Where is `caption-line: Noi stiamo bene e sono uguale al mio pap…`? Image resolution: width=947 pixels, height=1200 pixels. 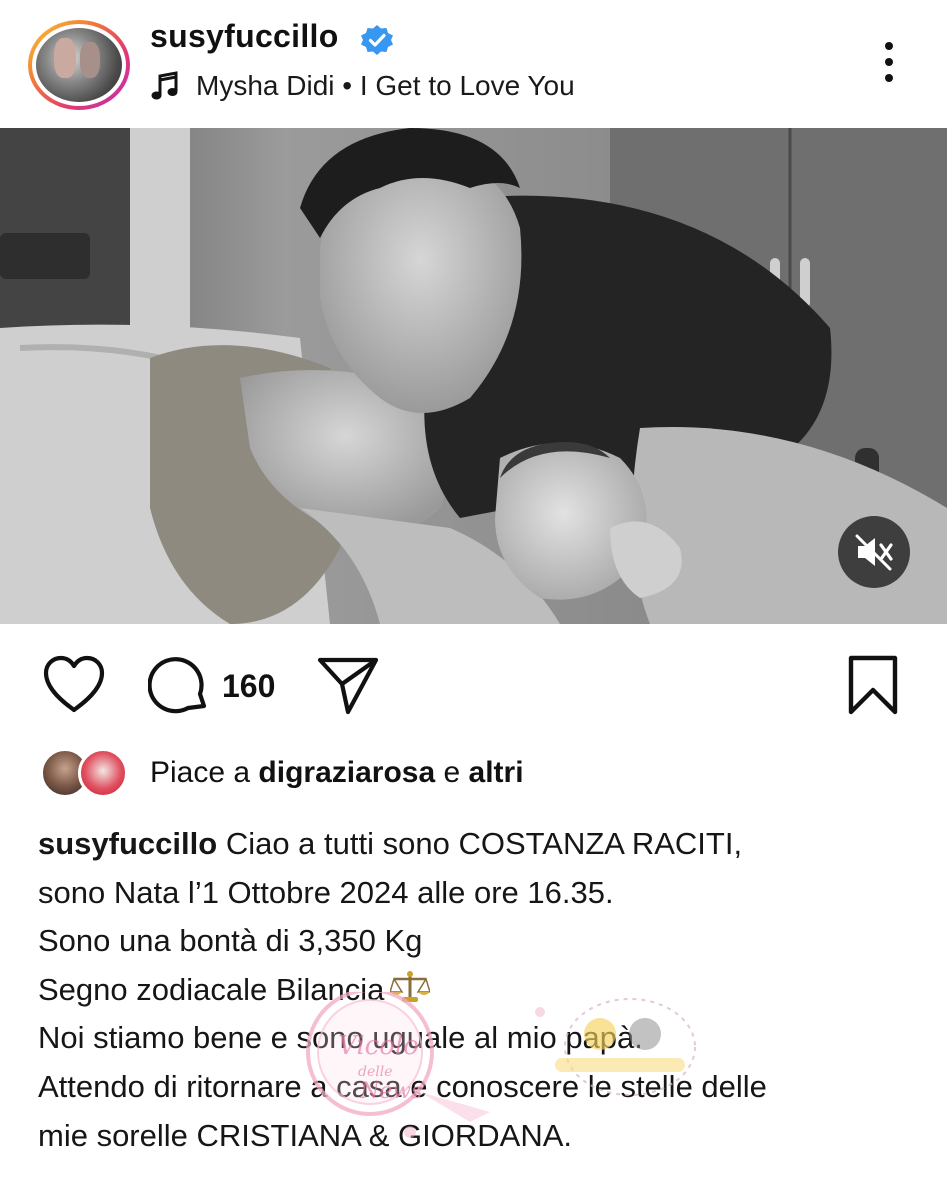
caption-line: Noi stiamo bene e sono uguale al mio pap… is located at coordinates (340, 1038).